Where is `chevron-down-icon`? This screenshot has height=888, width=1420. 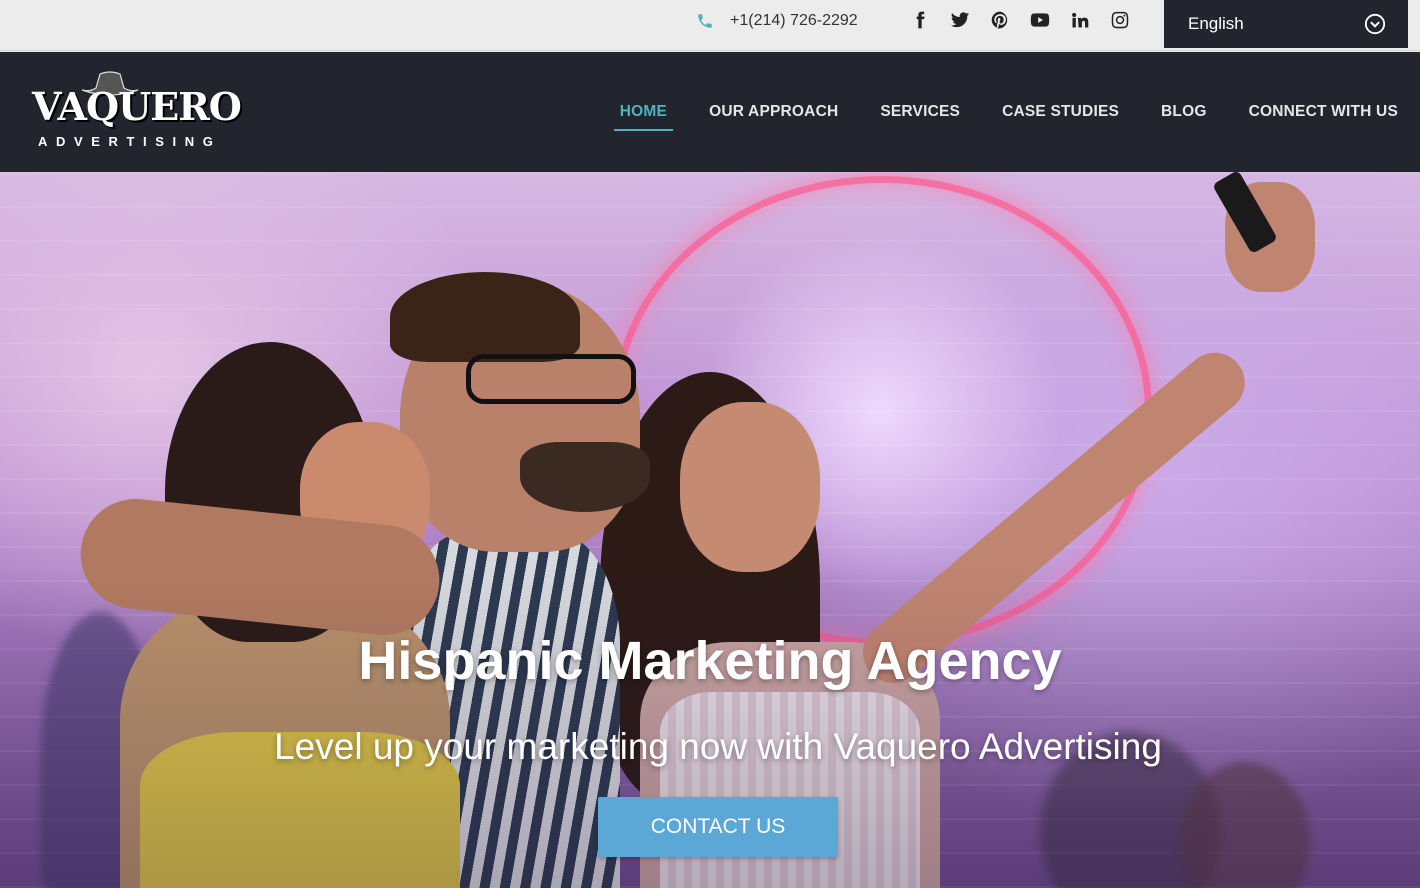
chevron-down-icon is located at coordinates (1375, 24).